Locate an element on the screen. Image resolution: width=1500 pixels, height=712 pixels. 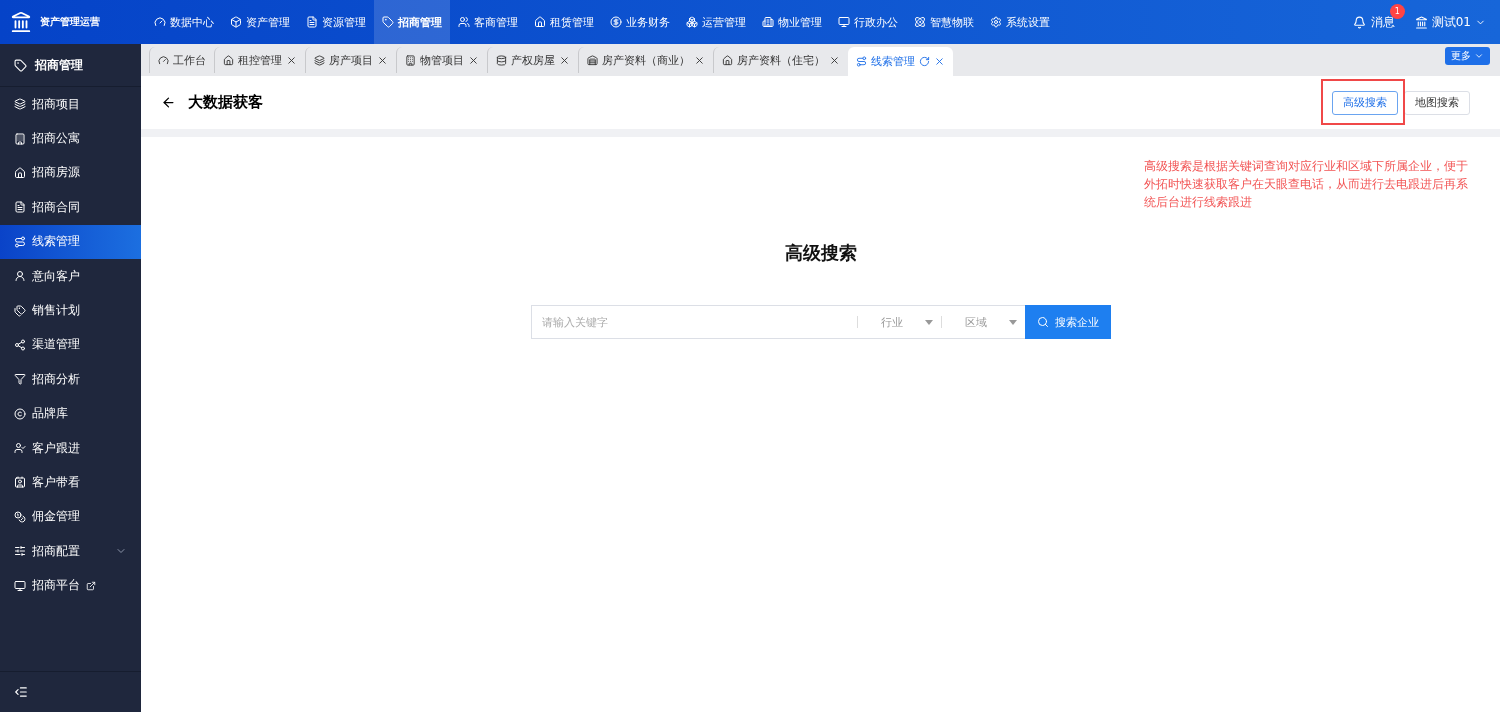
nav-item: 业务财务 is located at coordinates (640, 22).